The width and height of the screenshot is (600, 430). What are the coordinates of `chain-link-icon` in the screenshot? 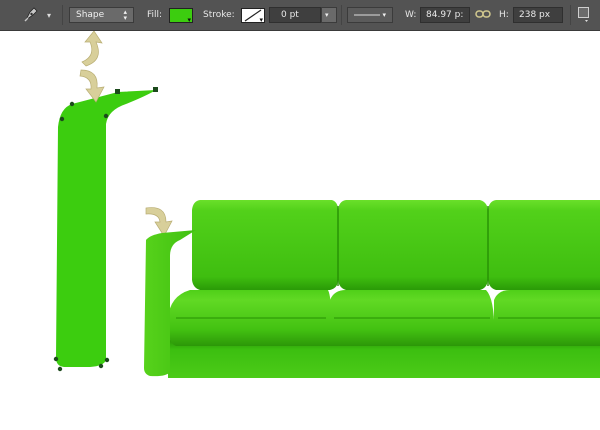 It's located at (483, 15).